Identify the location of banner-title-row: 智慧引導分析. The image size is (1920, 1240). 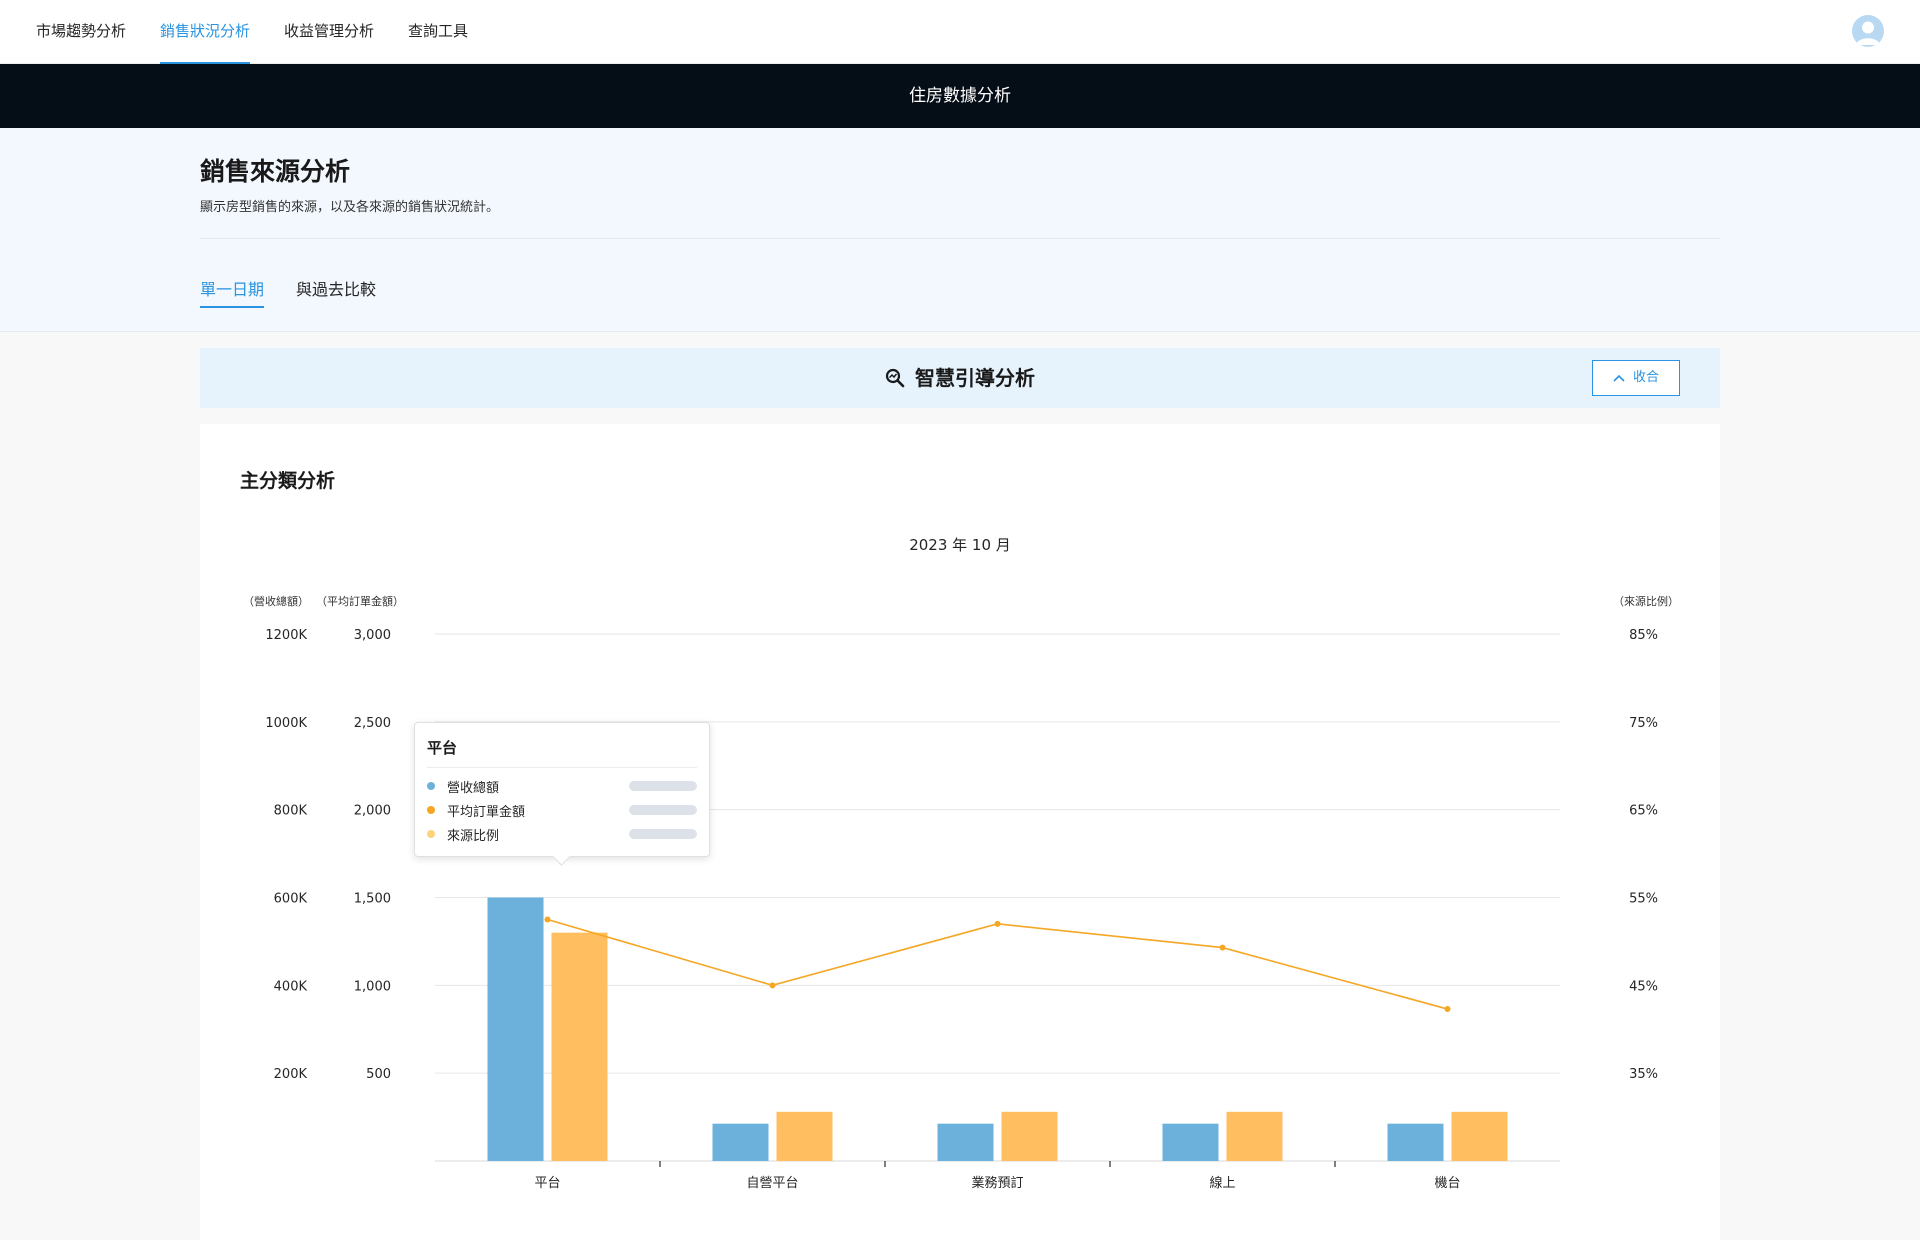
(960, 378).